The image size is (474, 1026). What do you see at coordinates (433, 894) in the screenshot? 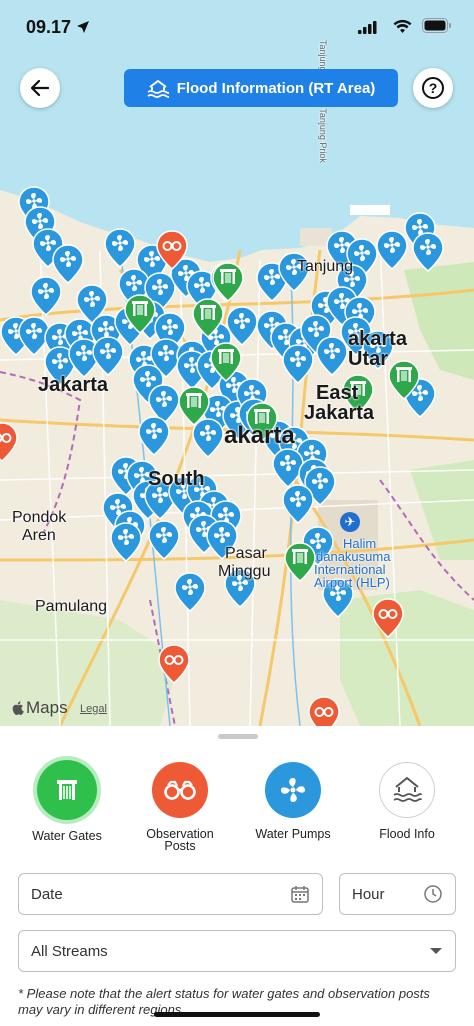
I see `clock-icon` at bounding box center [433, 894].